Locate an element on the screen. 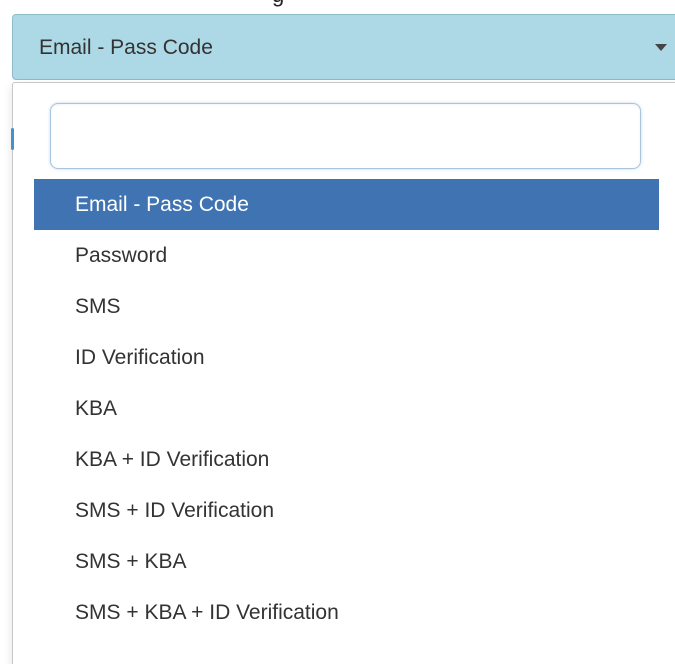 The image size is (675, 664). caret-down-icon is located at coordinates (661, 47).